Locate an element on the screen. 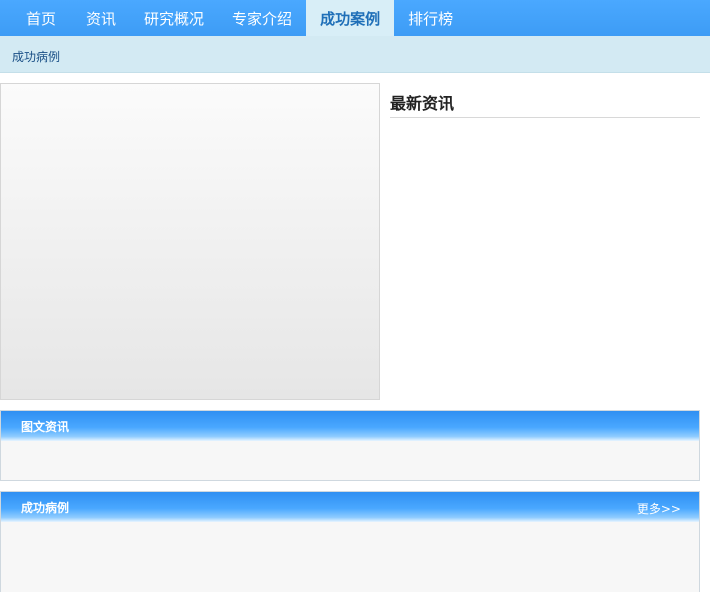  more-link: 更多>> is located at coordinates (659, 508).